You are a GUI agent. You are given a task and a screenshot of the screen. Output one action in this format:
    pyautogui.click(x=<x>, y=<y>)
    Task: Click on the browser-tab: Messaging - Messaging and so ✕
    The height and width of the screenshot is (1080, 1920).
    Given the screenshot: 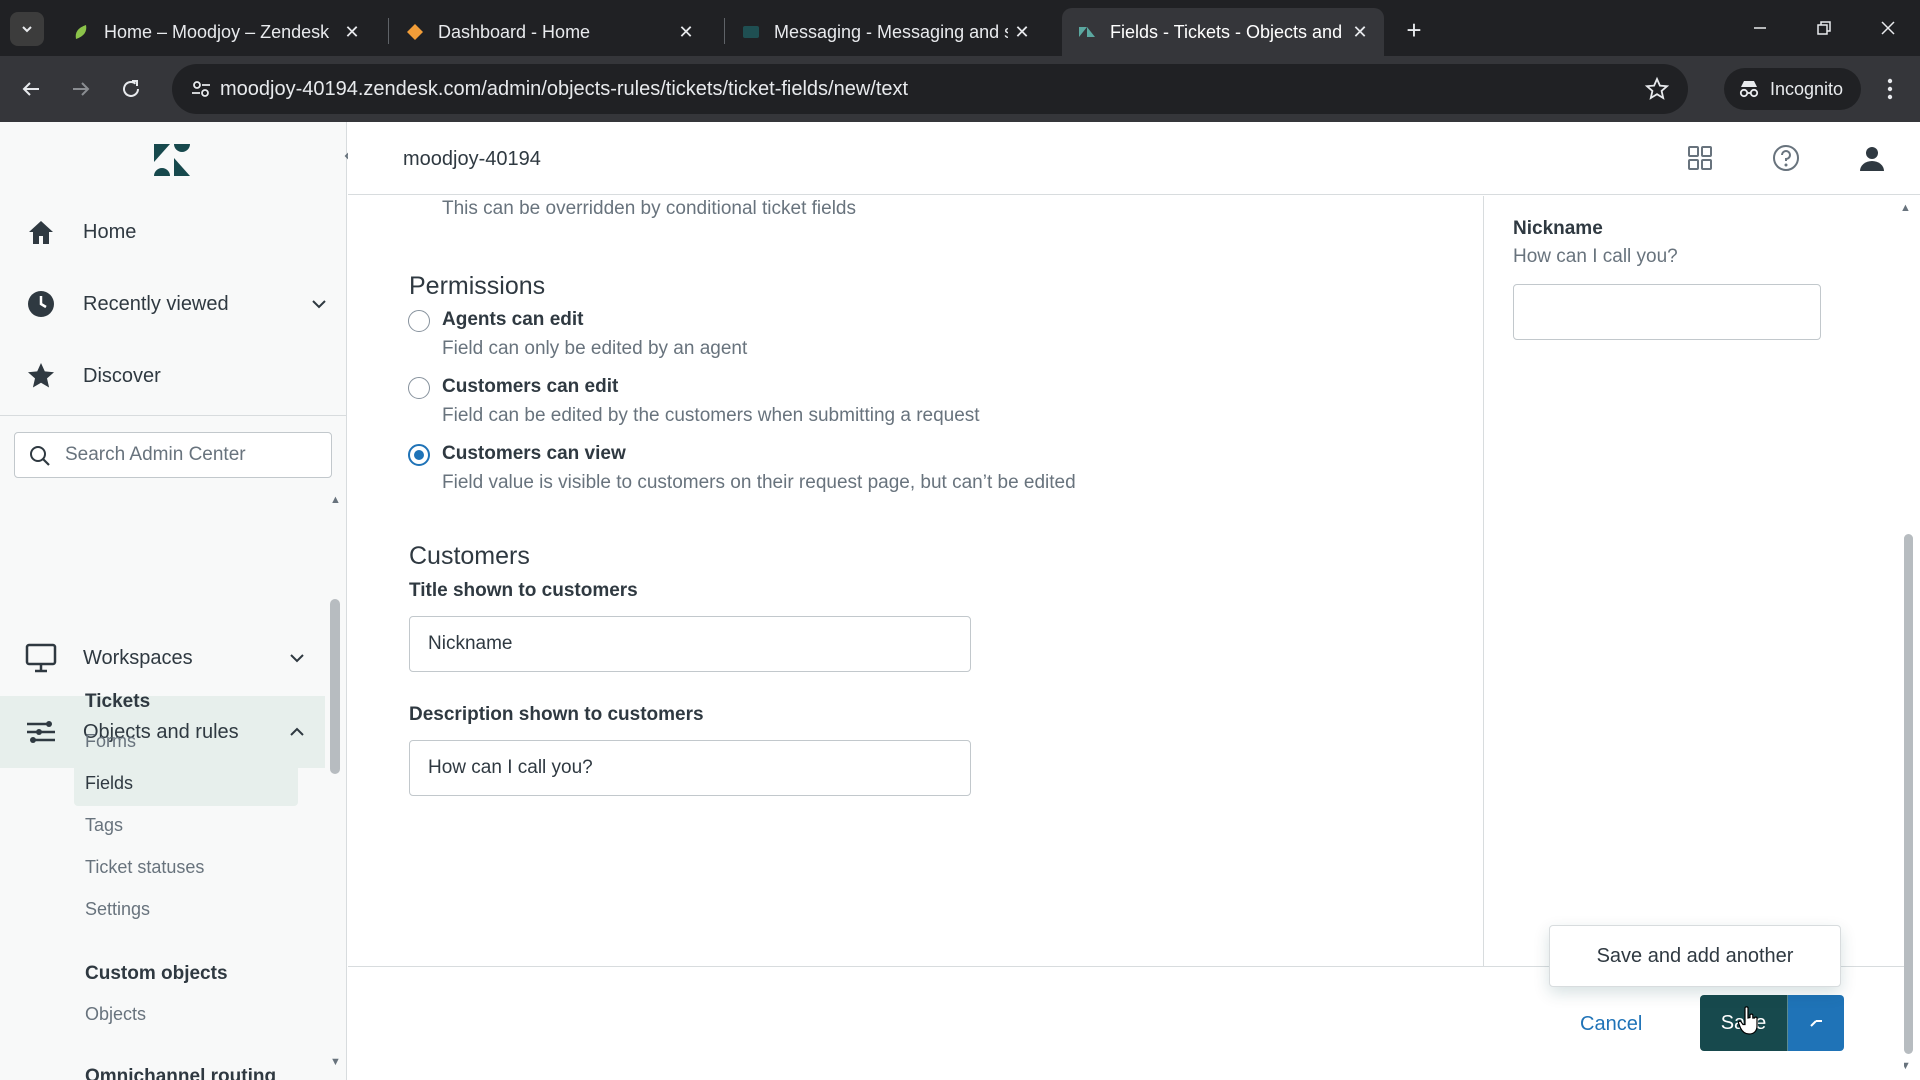 What is the action you would take?
    pyautogui.click(x=886, y=32)
    